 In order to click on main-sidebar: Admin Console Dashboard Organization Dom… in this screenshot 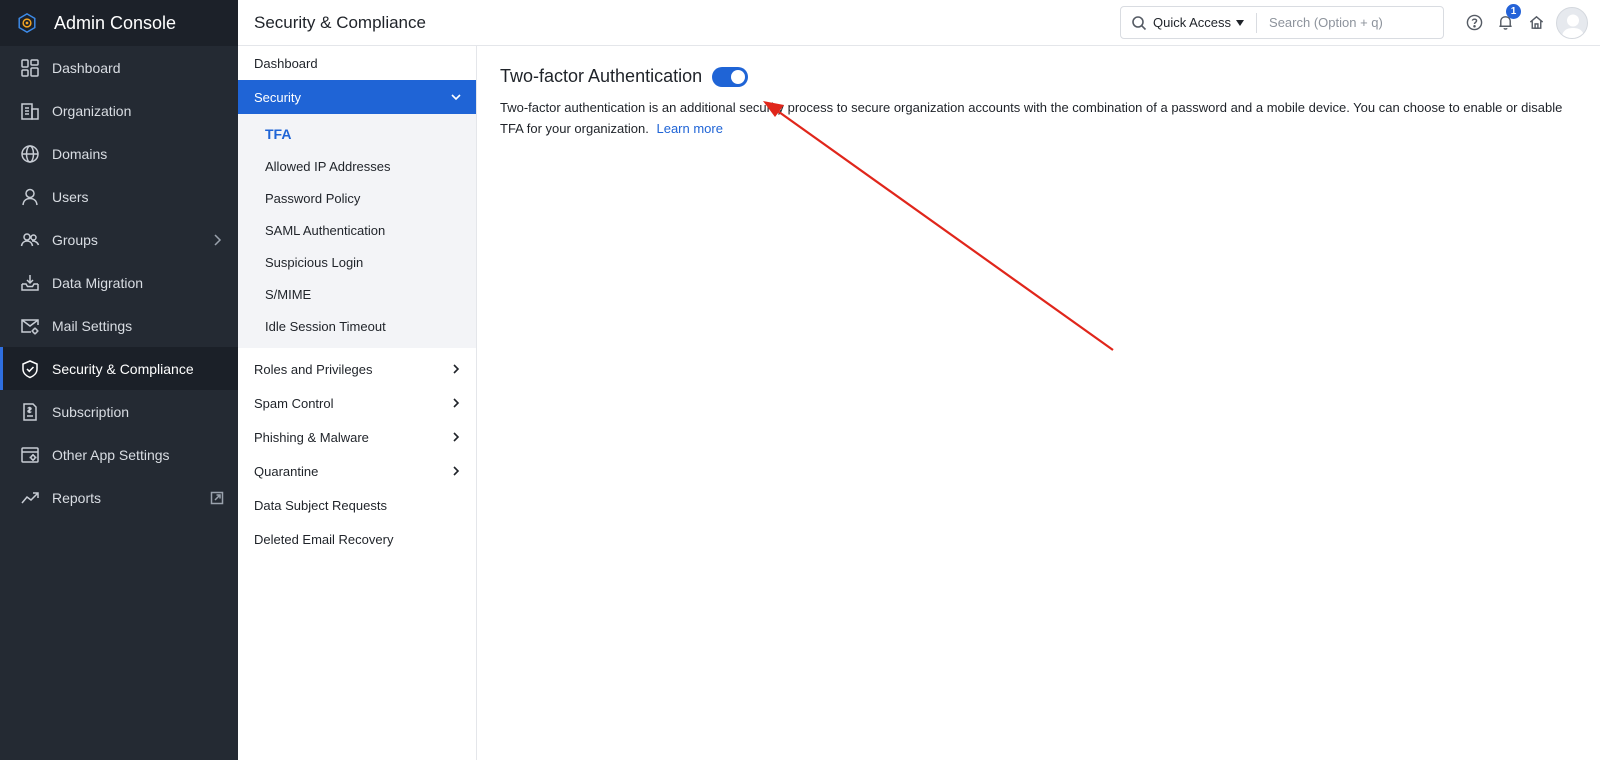, I will do `click(119, 380)`.